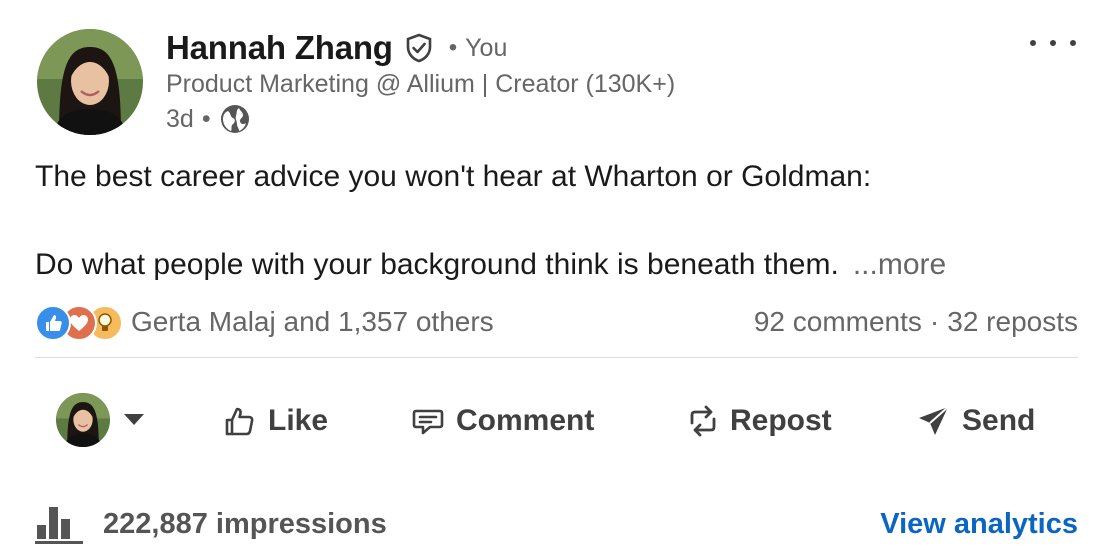 The height and width of the screenshot is (558, 1108). Describe the element at coordinates (180, 119) in the screenshot. I see `post-time: 3d` at that location.